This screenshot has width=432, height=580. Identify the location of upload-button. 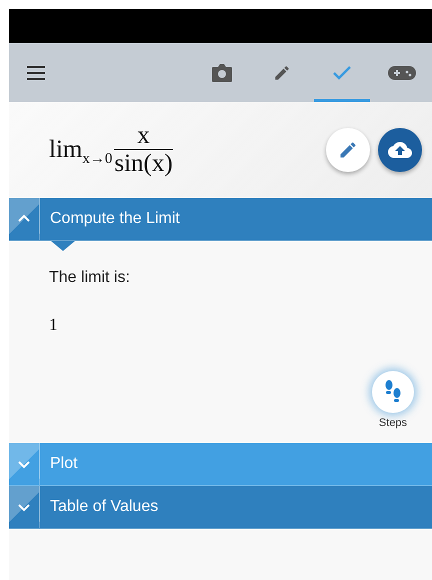
(400, 150).